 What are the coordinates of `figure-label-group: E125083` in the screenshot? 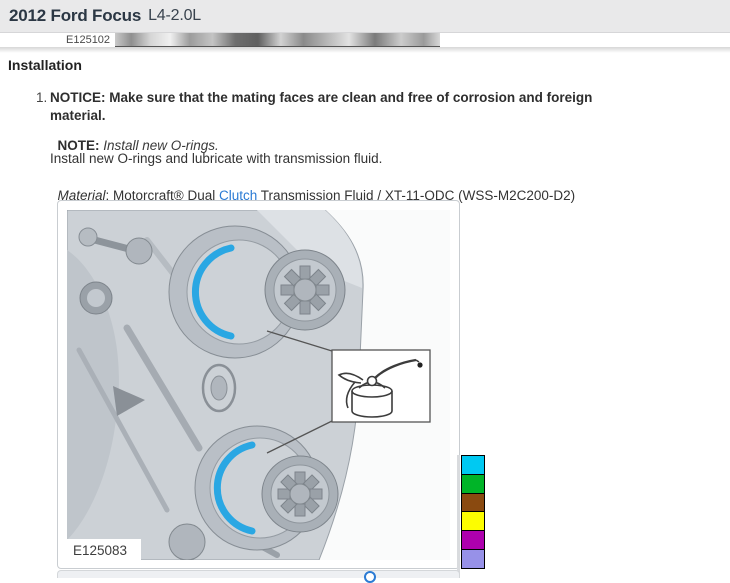 It's located at (104, 549).